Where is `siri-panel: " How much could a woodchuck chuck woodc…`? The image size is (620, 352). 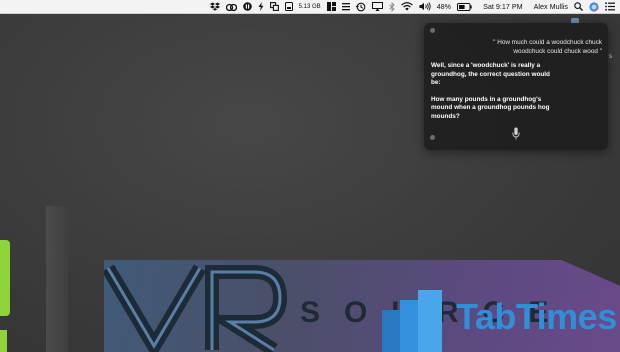 siri-panel: " How much could a woodchuck chuck woodc… is located at coordinates (516, 86).